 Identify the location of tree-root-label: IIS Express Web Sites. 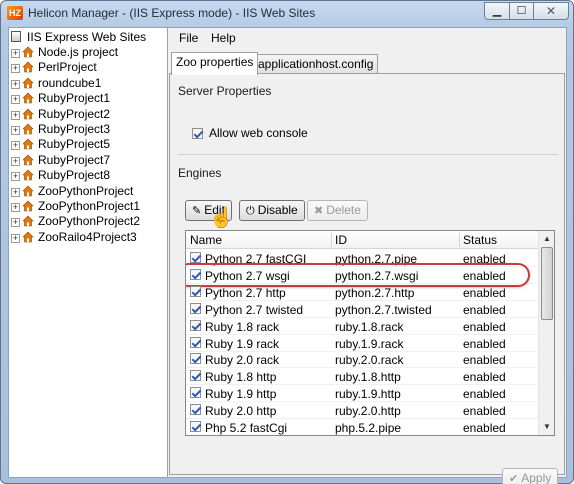
(87, 37).